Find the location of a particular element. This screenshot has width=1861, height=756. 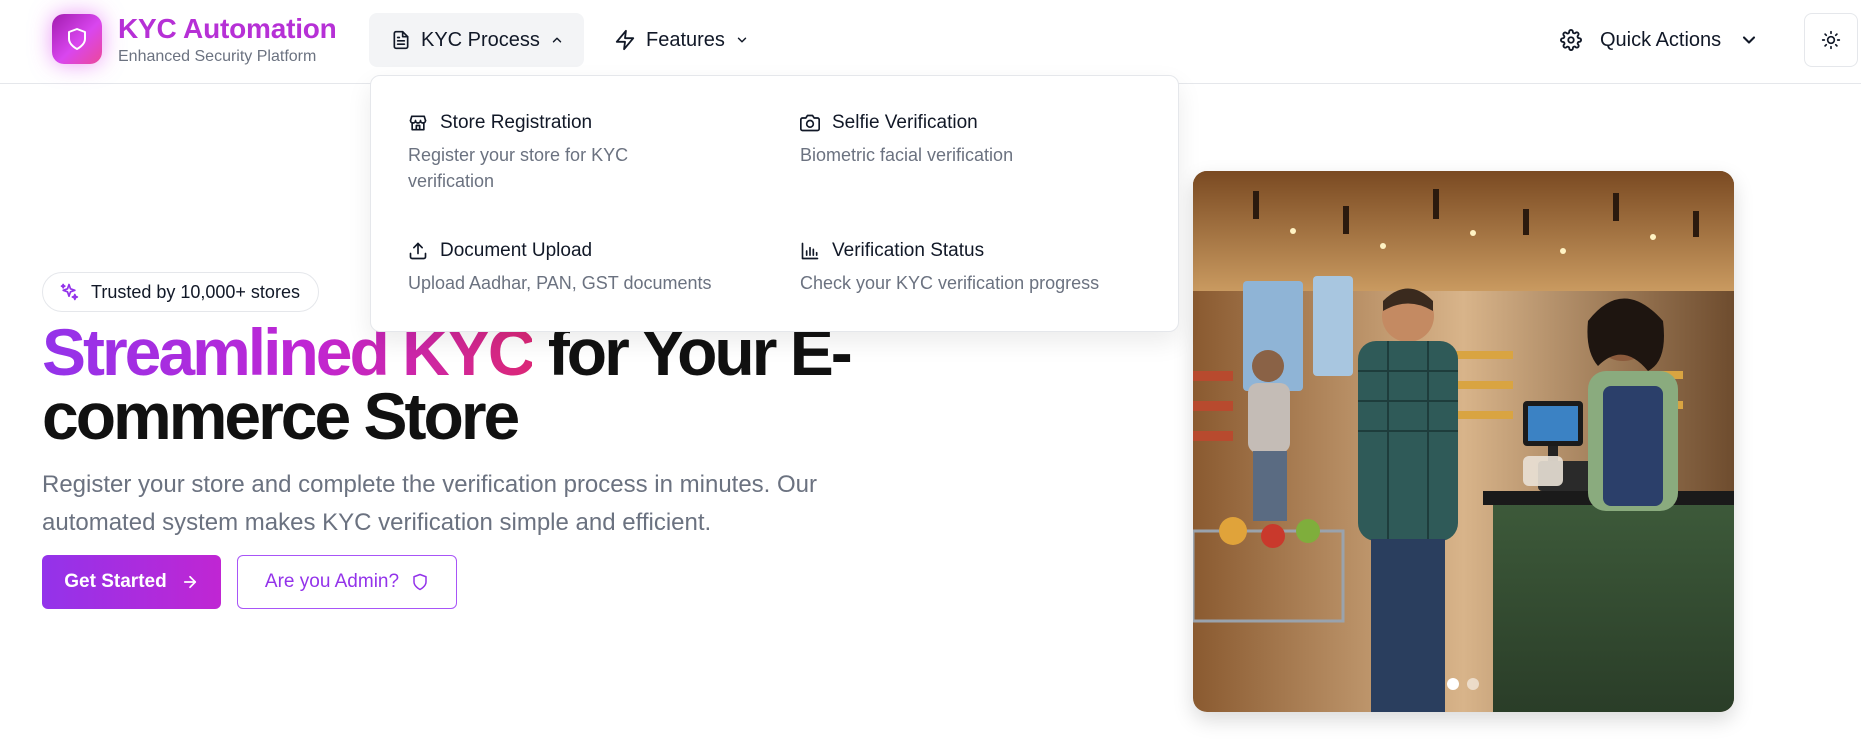

dropdown-item-description: Register your store for KYC verification is located at coordinates (518, 168).